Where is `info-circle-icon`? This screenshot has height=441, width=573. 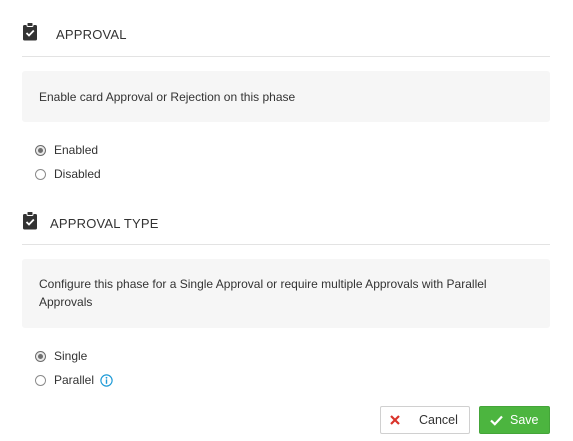
info-circle-icon is located at coordinates (106, 380).